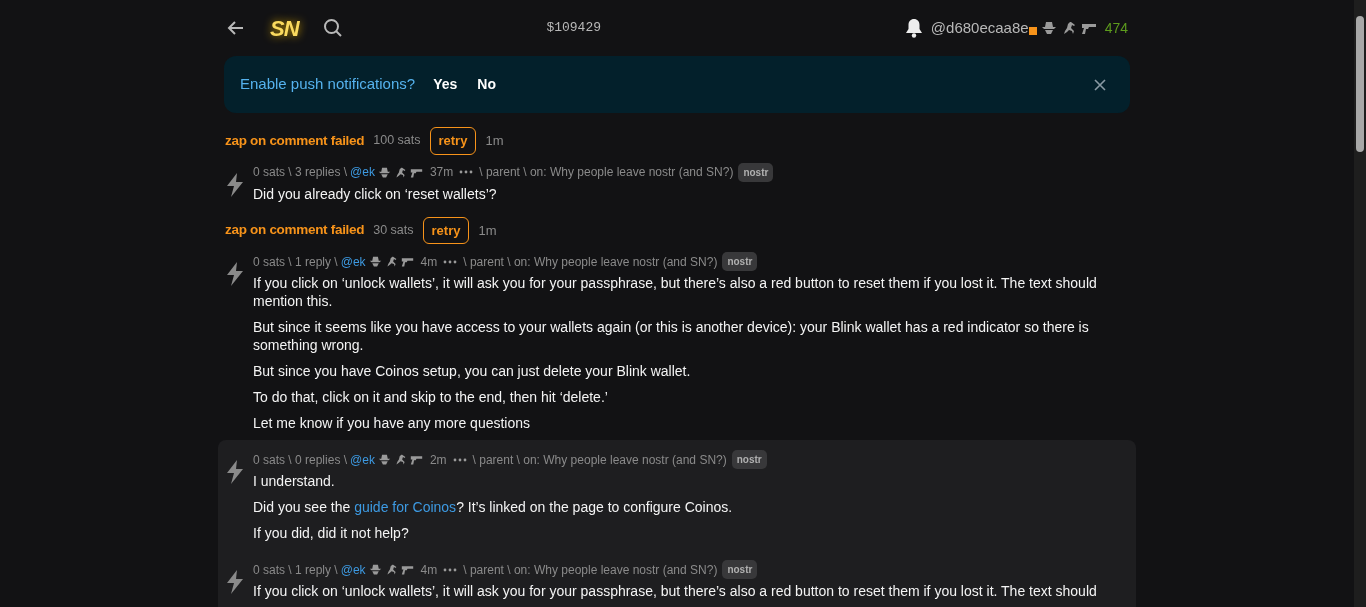 The image size is (1366, 607). Describe the element at coordinates (1116, 28) in the screenshot. I see `sats-count: 474` at that location.